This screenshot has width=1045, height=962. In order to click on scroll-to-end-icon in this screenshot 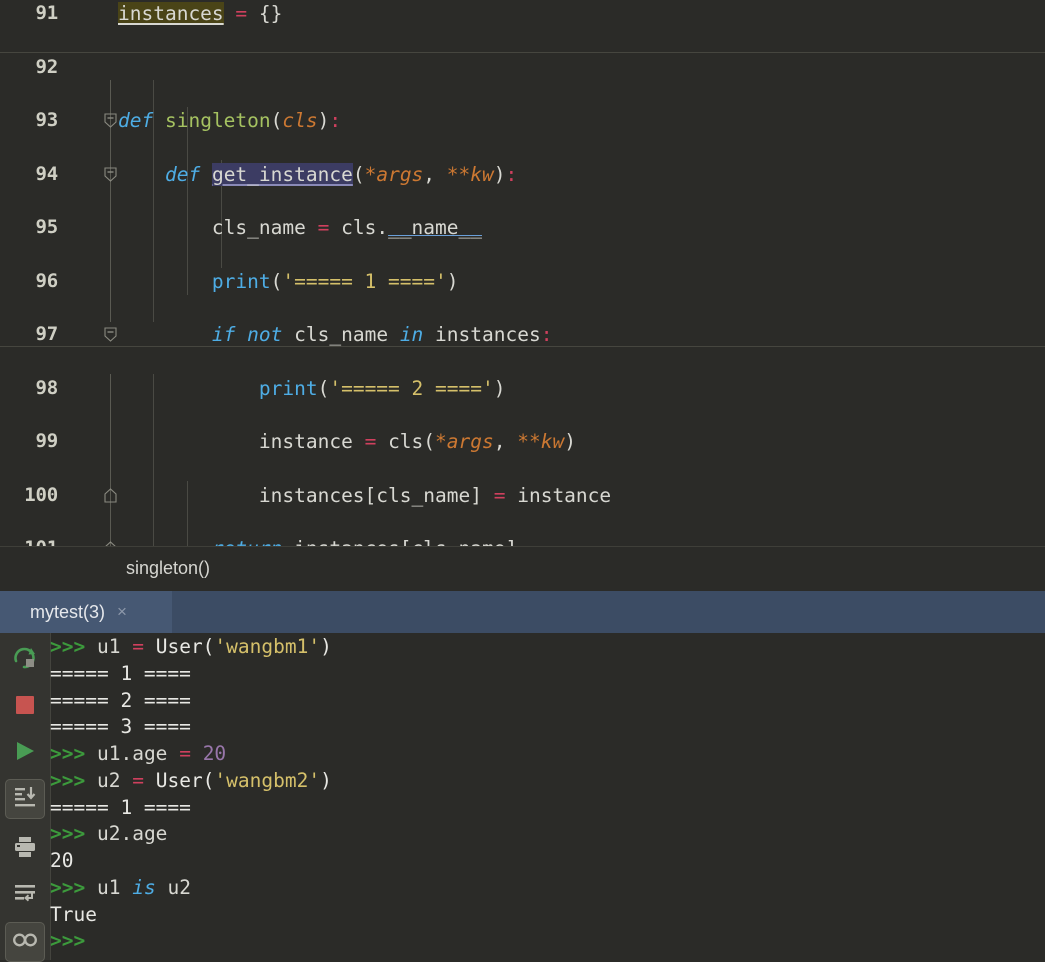, I will do `click(25, 799)`.